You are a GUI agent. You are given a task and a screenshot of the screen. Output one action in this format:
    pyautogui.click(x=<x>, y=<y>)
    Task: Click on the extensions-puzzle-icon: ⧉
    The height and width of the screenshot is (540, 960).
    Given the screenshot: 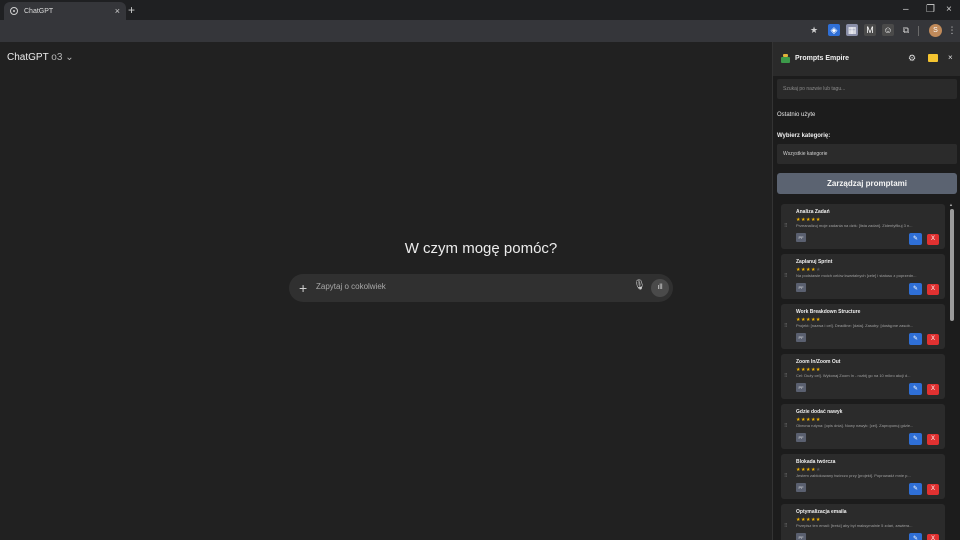 What is the action you would take?
    pyautogui.click(x=906, y=30)
    